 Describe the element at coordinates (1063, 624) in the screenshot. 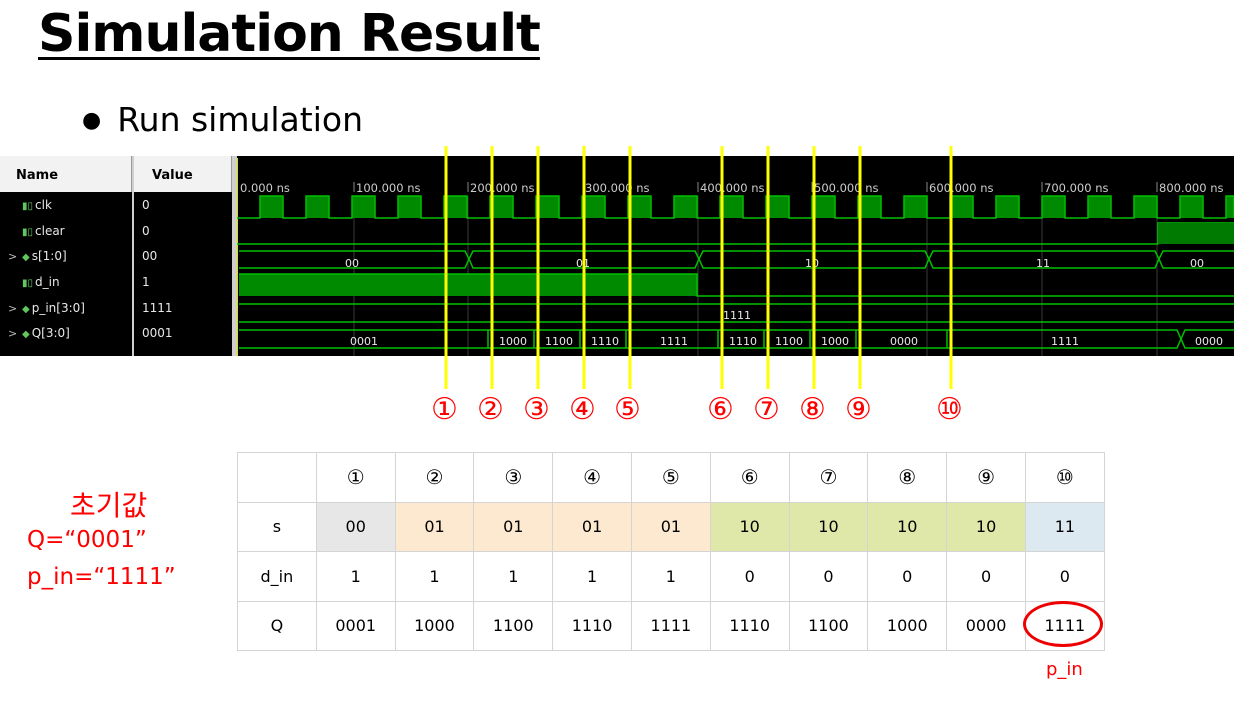

I see `highlight-circle` at that location.